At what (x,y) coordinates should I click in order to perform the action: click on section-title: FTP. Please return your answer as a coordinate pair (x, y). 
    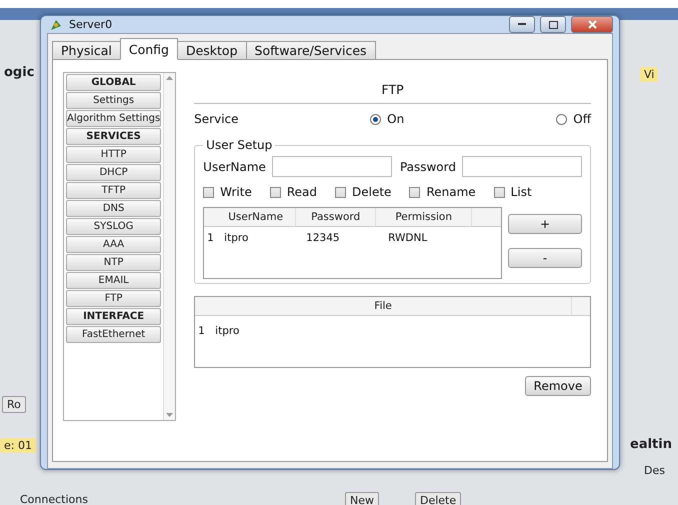
    Looking at the image, I should click on (392, 93).